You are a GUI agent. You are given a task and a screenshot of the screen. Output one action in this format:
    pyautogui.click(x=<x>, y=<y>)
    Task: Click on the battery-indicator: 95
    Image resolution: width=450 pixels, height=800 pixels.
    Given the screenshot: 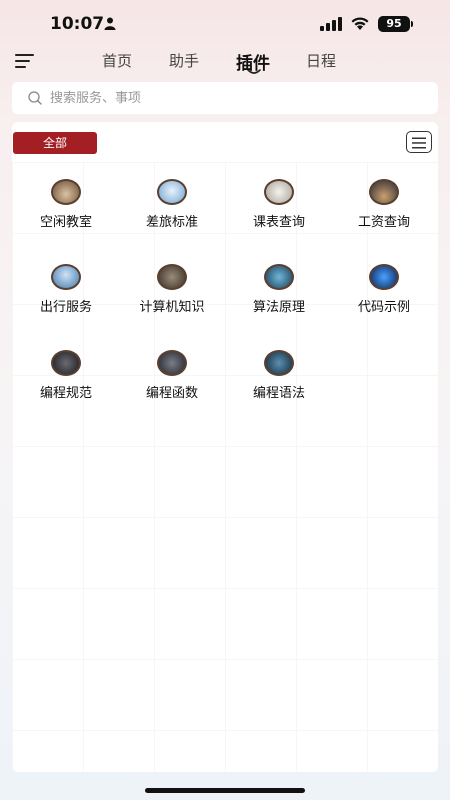 What is the action you would take?
    pyautogui.click(x=394, y=24)
    